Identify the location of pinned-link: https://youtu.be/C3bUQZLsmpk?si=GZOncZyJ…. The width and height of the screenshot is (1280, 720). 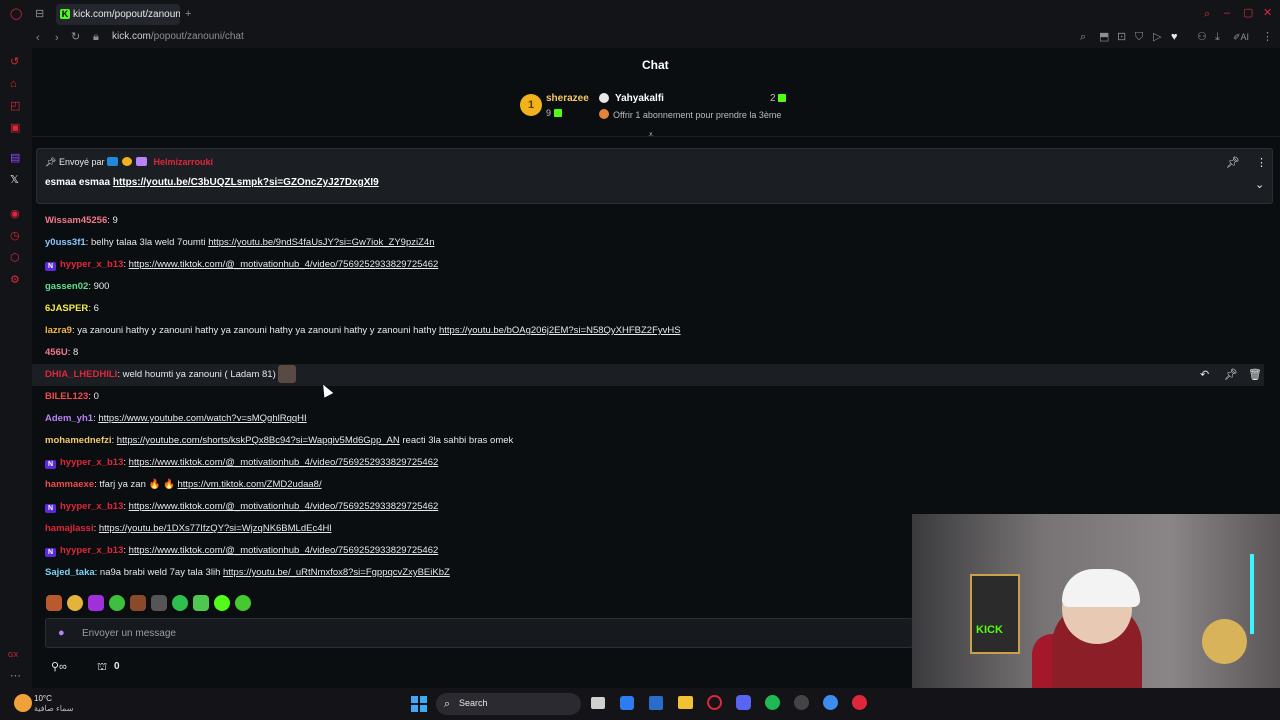
(246, 182).